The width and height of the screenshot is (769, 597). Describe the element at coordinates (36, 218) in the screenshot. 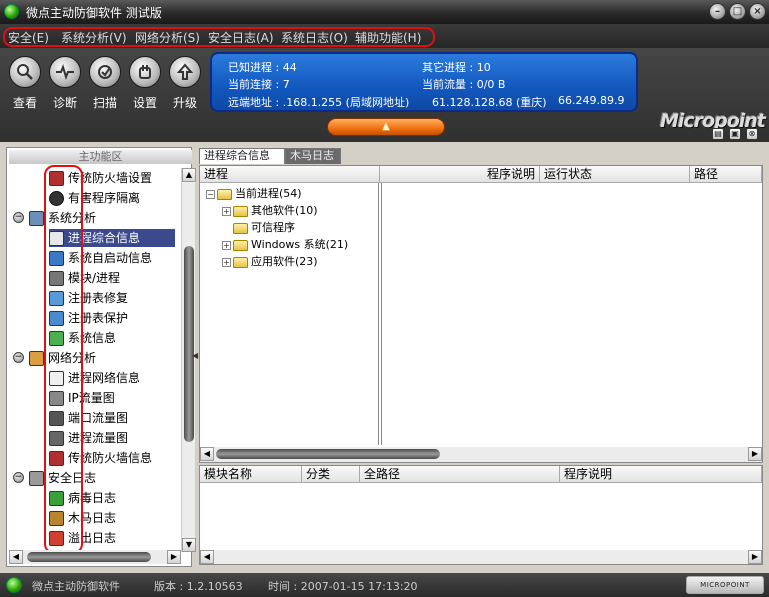

I see `system-analysis-icon` at that location.